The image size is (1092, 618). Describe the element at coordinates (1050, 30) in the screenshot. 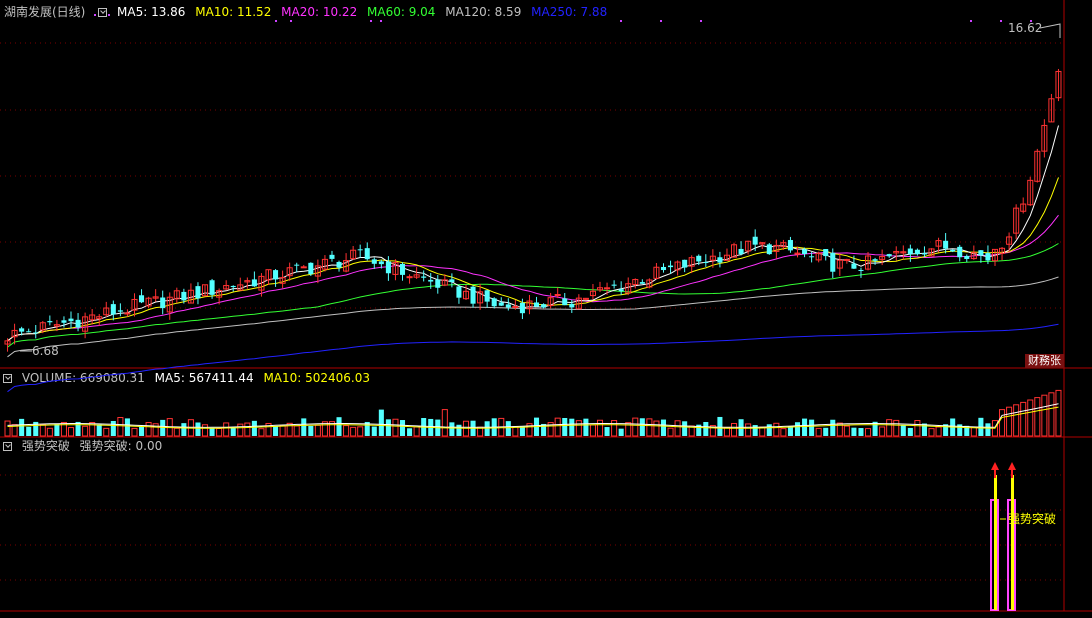

I see `high-marker-arrow` at that location.